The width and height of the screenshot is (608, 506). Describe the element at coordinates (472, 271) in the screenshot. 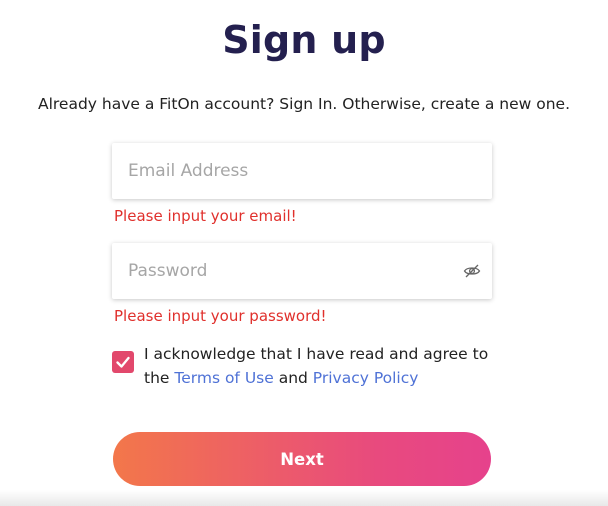

I see `eye-slash-icon` at that location.